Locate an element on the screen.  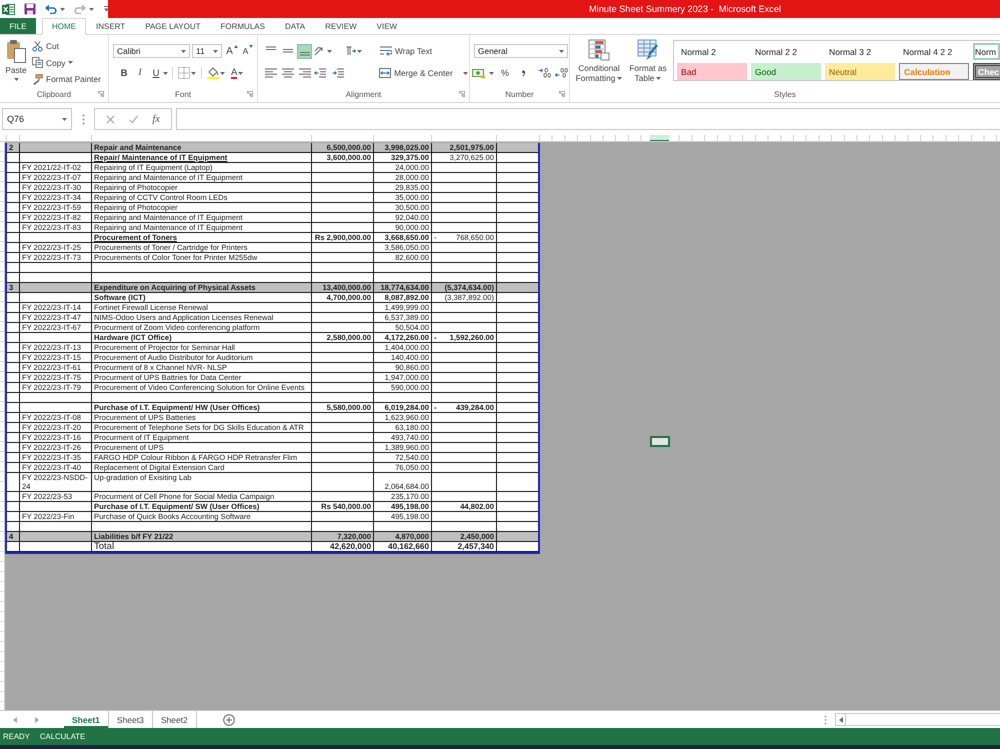
cancel-icon is located at coordinates (111, 119).